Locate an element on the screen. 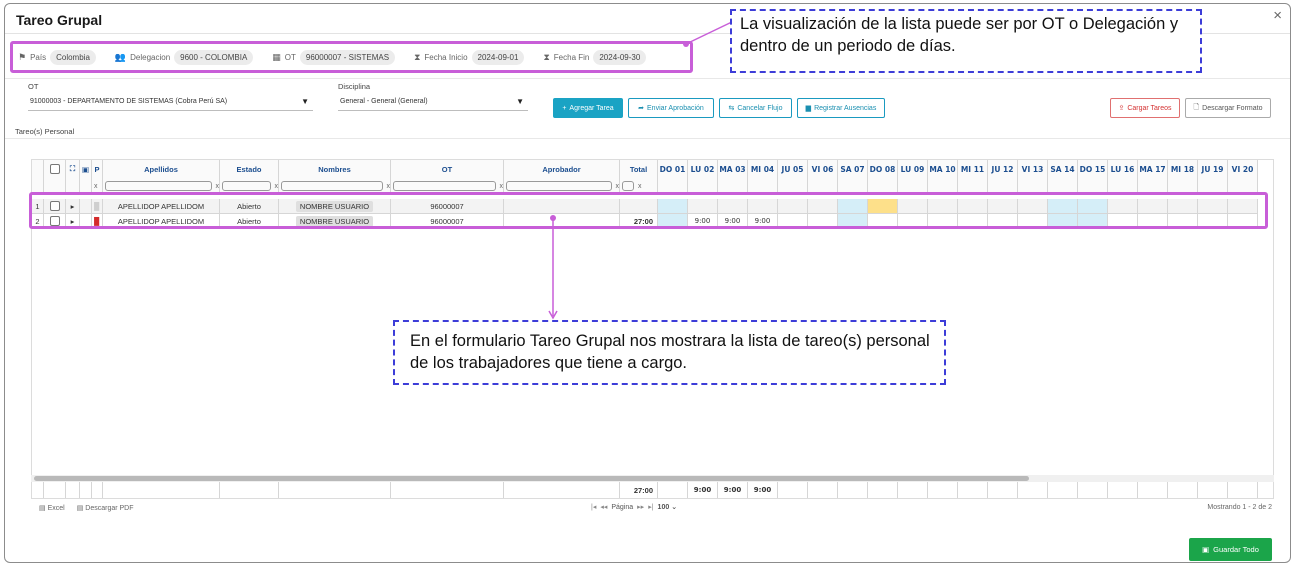  horizontal-scrollbar is located at coordinates (652, 478).